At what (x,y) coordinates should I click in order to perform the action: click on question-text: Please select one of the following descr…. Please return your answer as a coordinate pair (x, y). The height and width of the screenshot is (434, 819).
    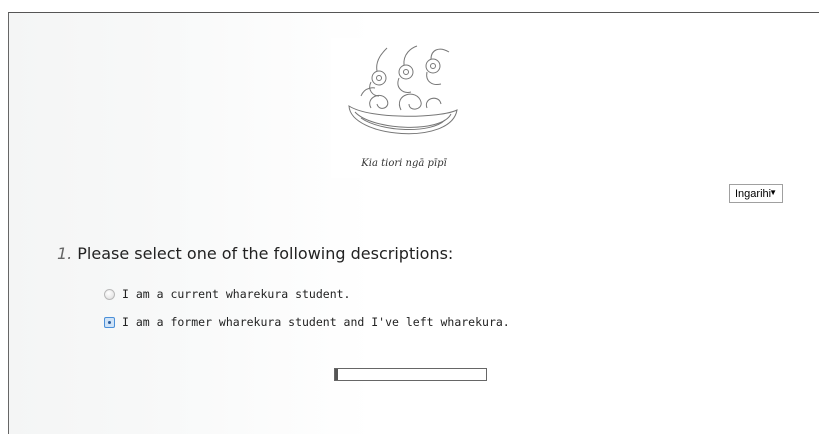
    Looking at the image, I should click on (265, 253).